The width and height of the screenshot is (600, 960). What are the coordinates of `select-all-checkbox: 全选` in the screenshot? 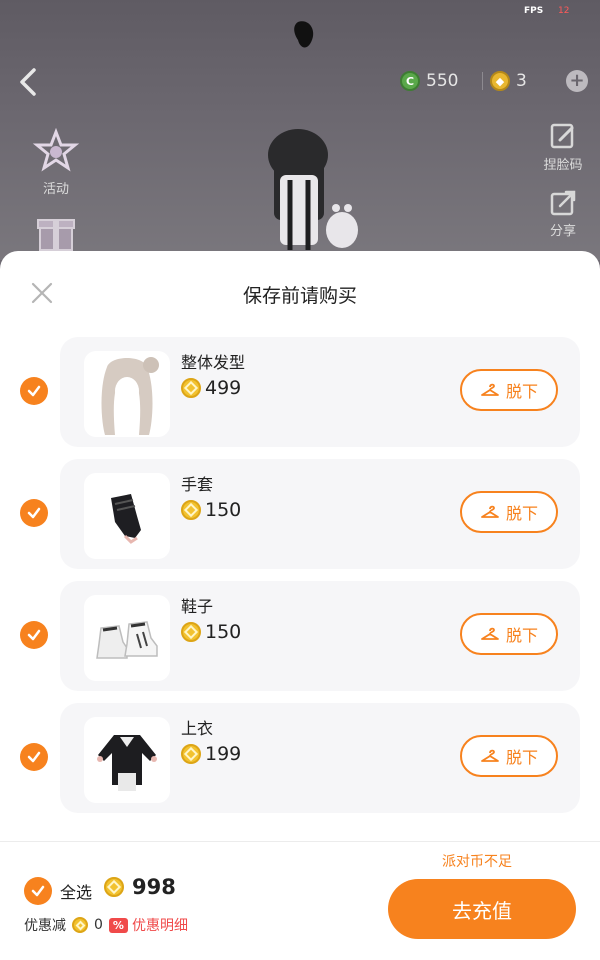 It's located at (58, 891).